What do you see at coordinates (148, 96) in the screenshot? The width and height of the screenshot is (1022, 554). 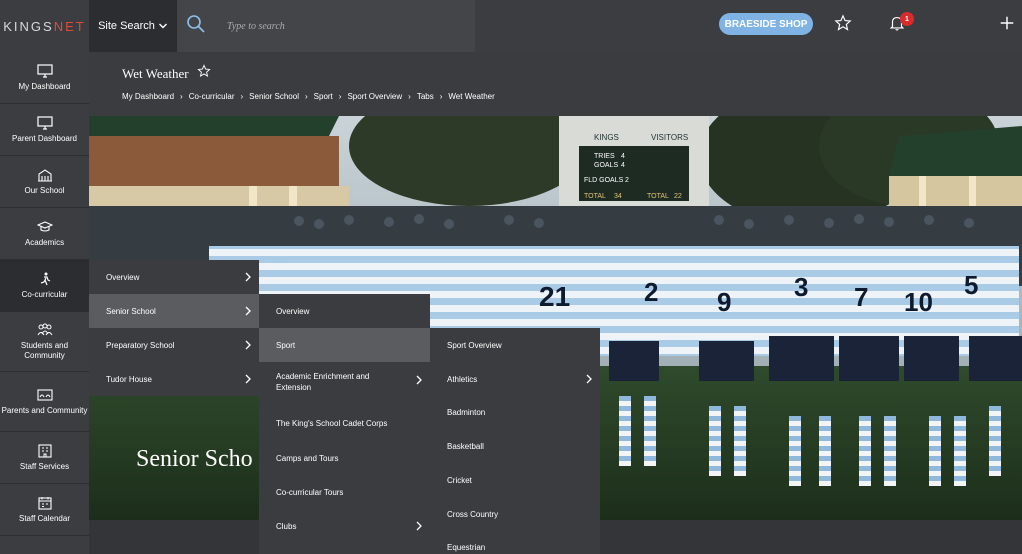 I see `breadcrumb-link: My Dashboard` at bounding box center [148, 96].